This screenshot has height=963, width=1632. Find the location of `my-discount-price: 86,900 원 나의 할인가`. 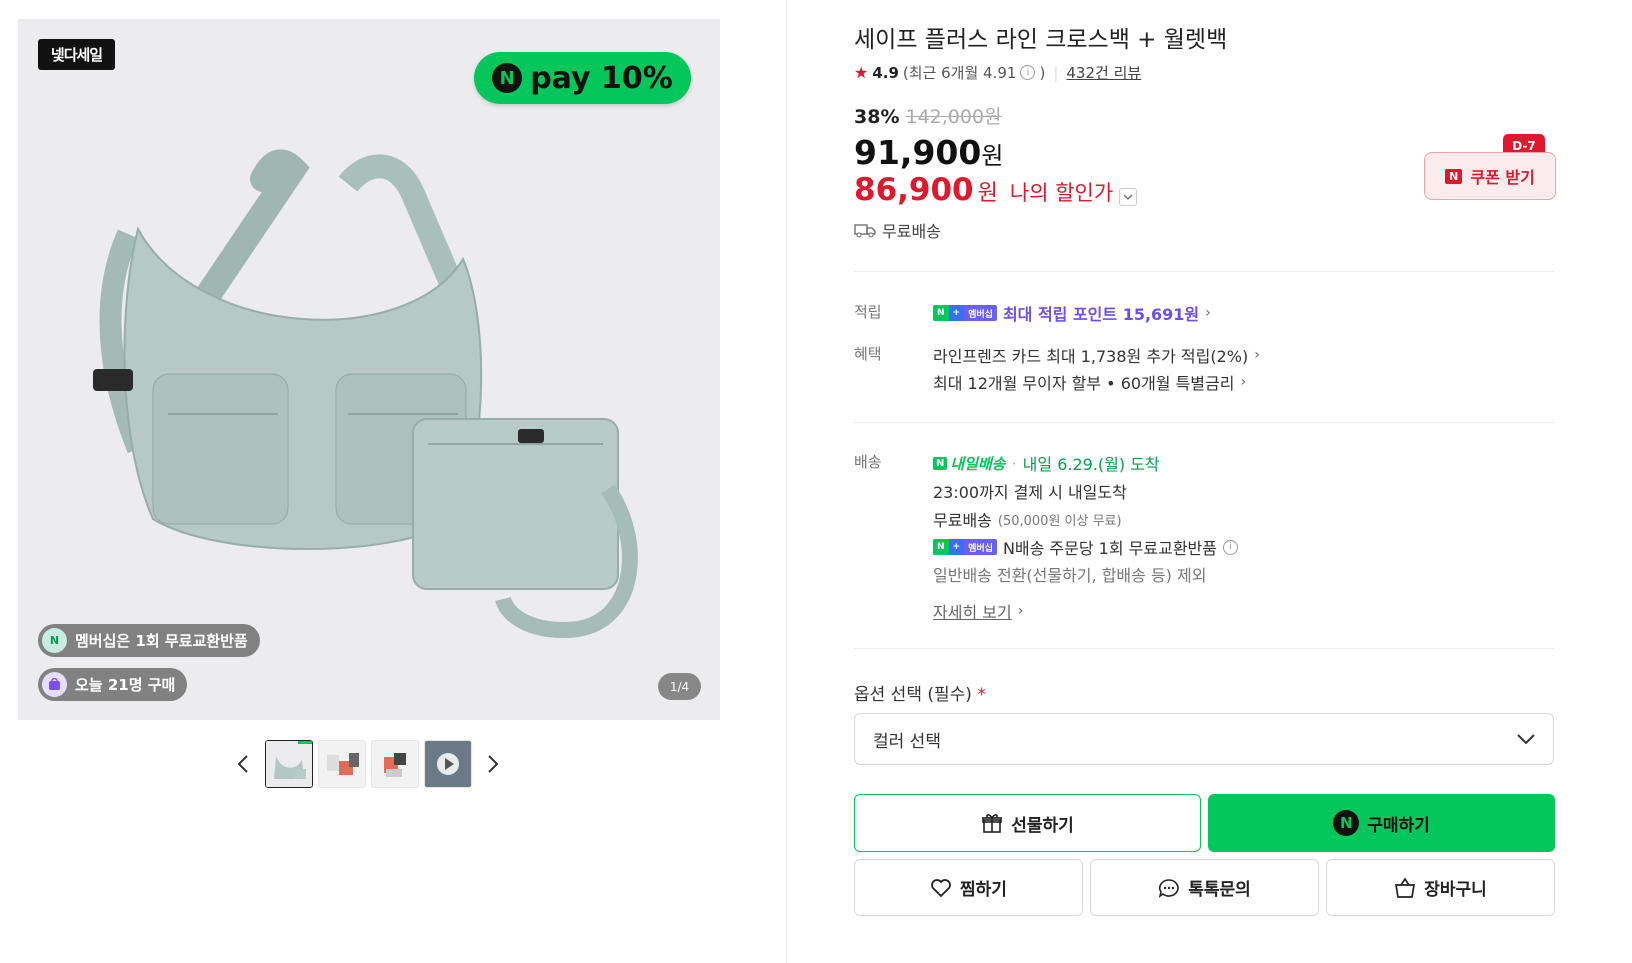

my-discount-price: 86,900 원 나의 할인가 is located at coordinates (996, 190).